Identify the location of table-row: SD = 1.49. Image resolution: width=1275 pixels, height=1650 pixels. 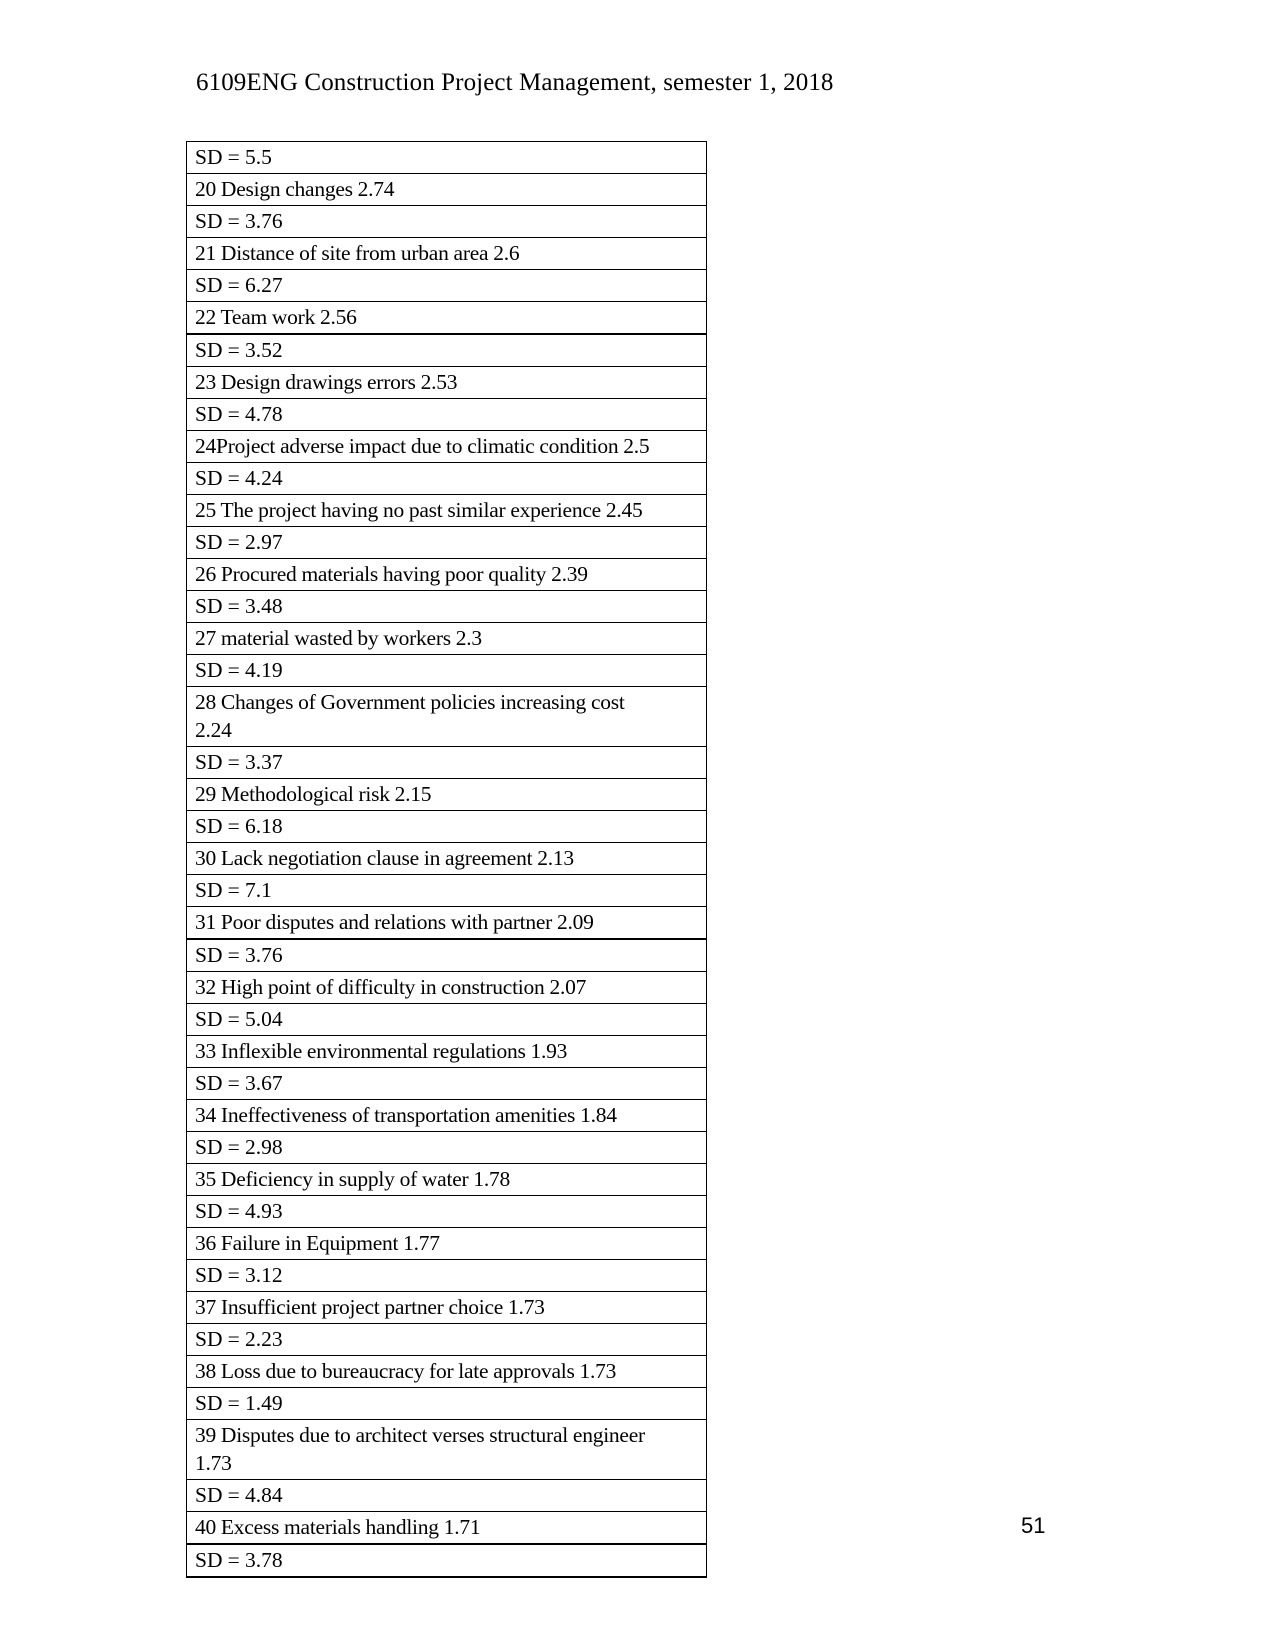
(446, 1403).